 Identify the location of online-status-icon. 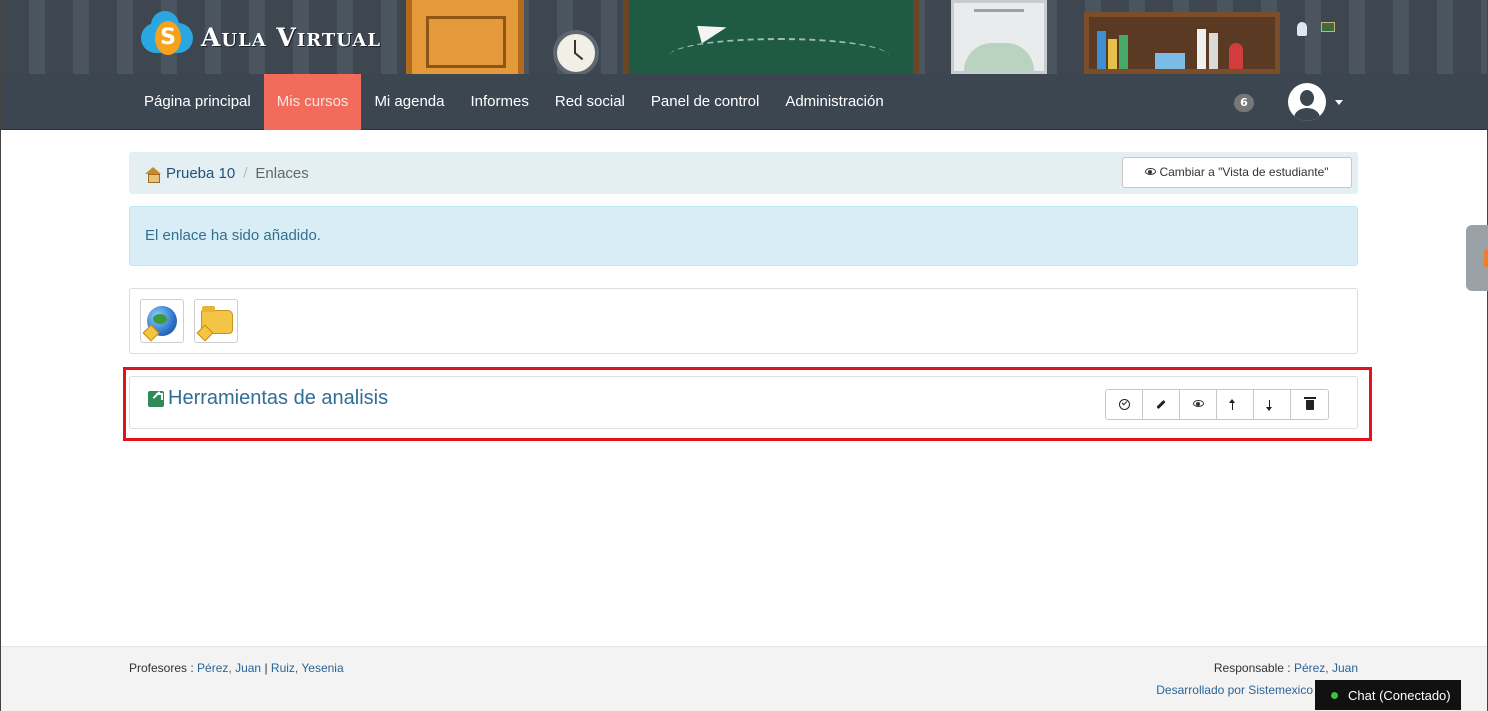
(1334, 695).